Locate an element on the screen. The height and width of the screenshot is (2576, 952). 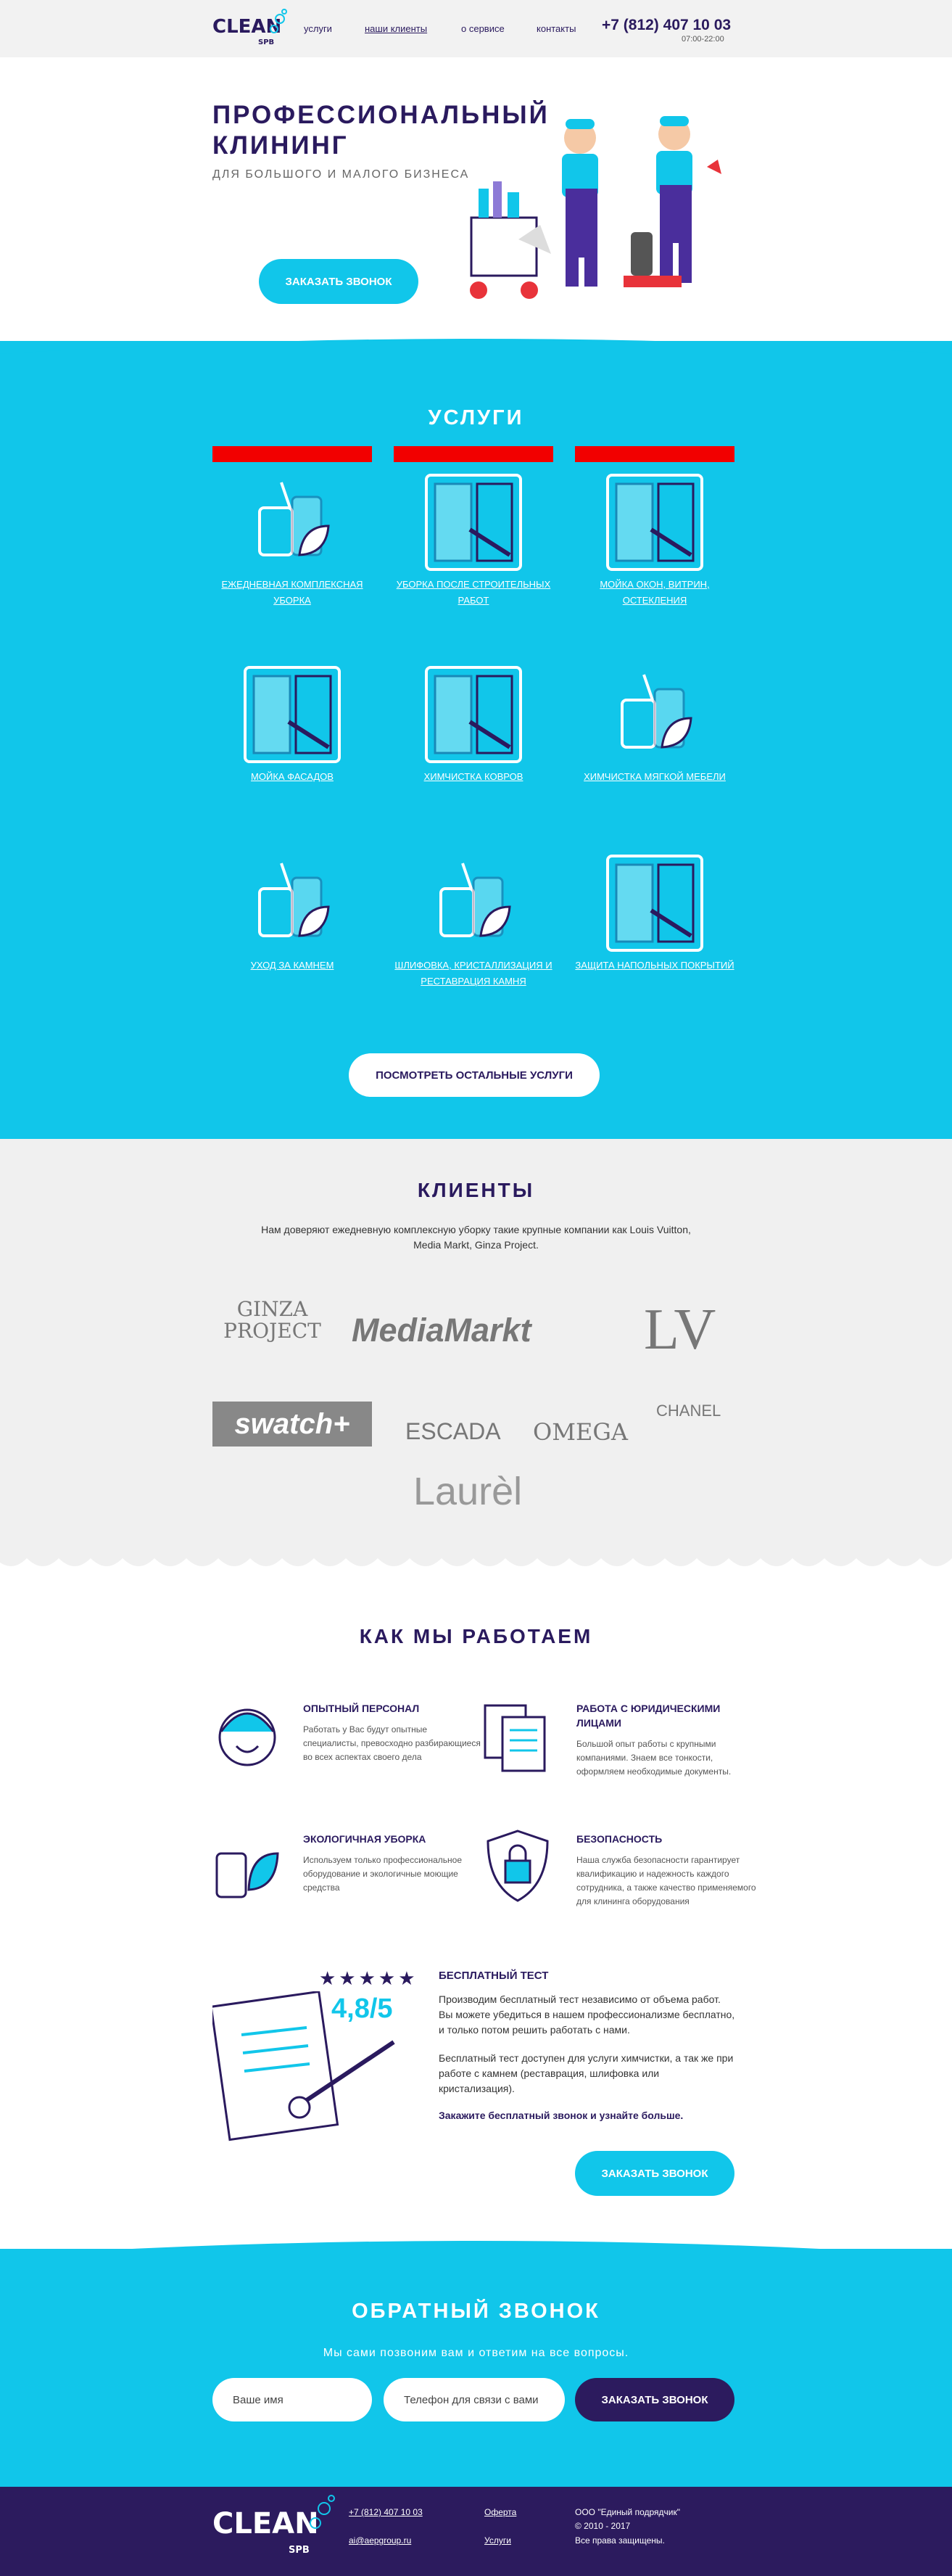
service-card: УХОД ЗА КАМНЕМ is located at coordinates (292, 911).